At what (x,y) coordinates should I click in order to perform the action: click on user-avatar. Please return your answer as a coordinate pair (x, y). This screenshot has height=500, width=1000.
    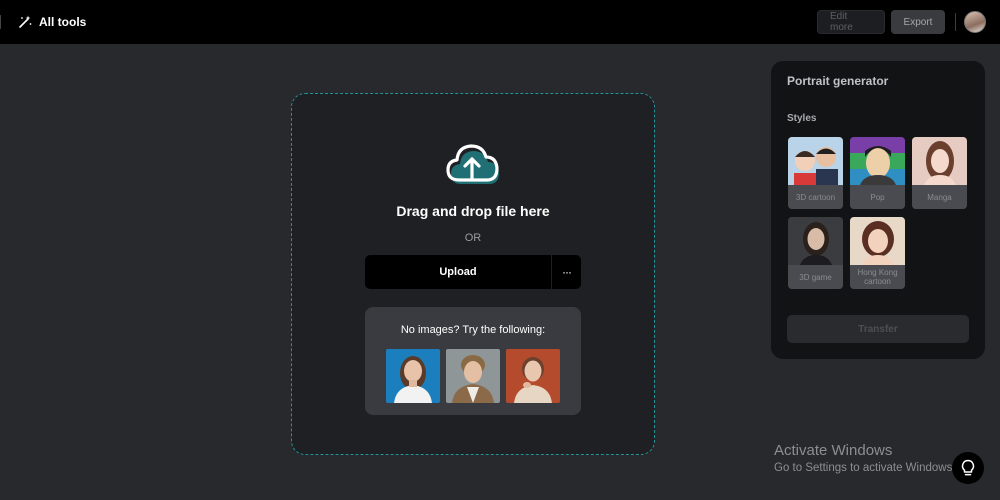
    Looking at the image, I should click on (975, 22).